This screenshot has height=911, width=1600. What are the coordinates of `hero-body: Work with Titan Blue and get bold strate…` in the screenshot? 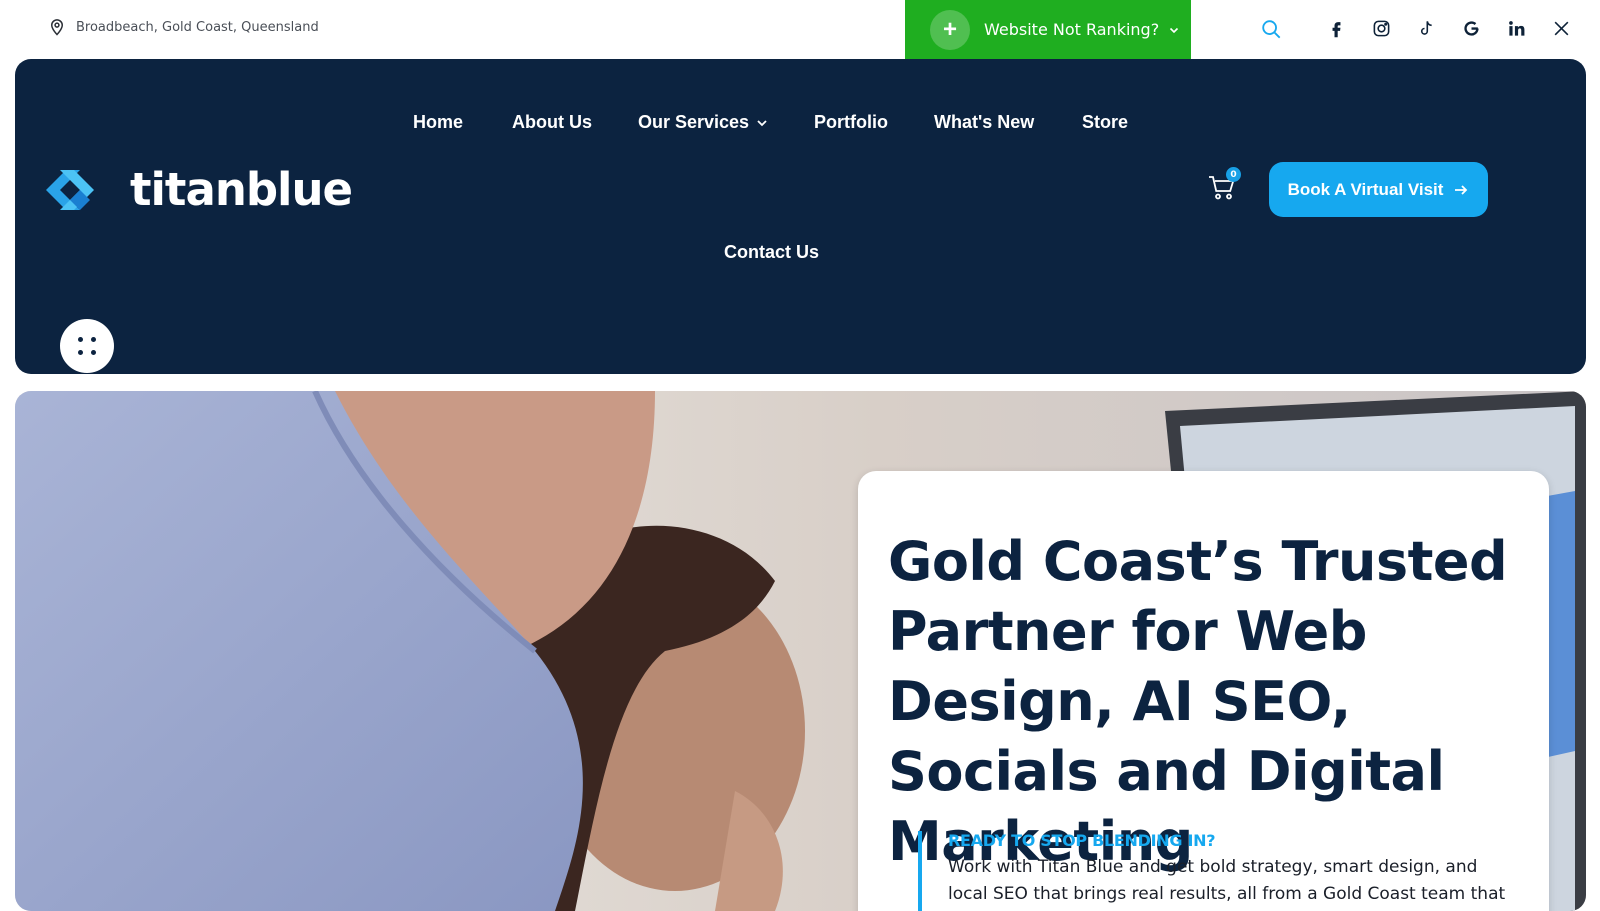 It's located at (1227, 880).